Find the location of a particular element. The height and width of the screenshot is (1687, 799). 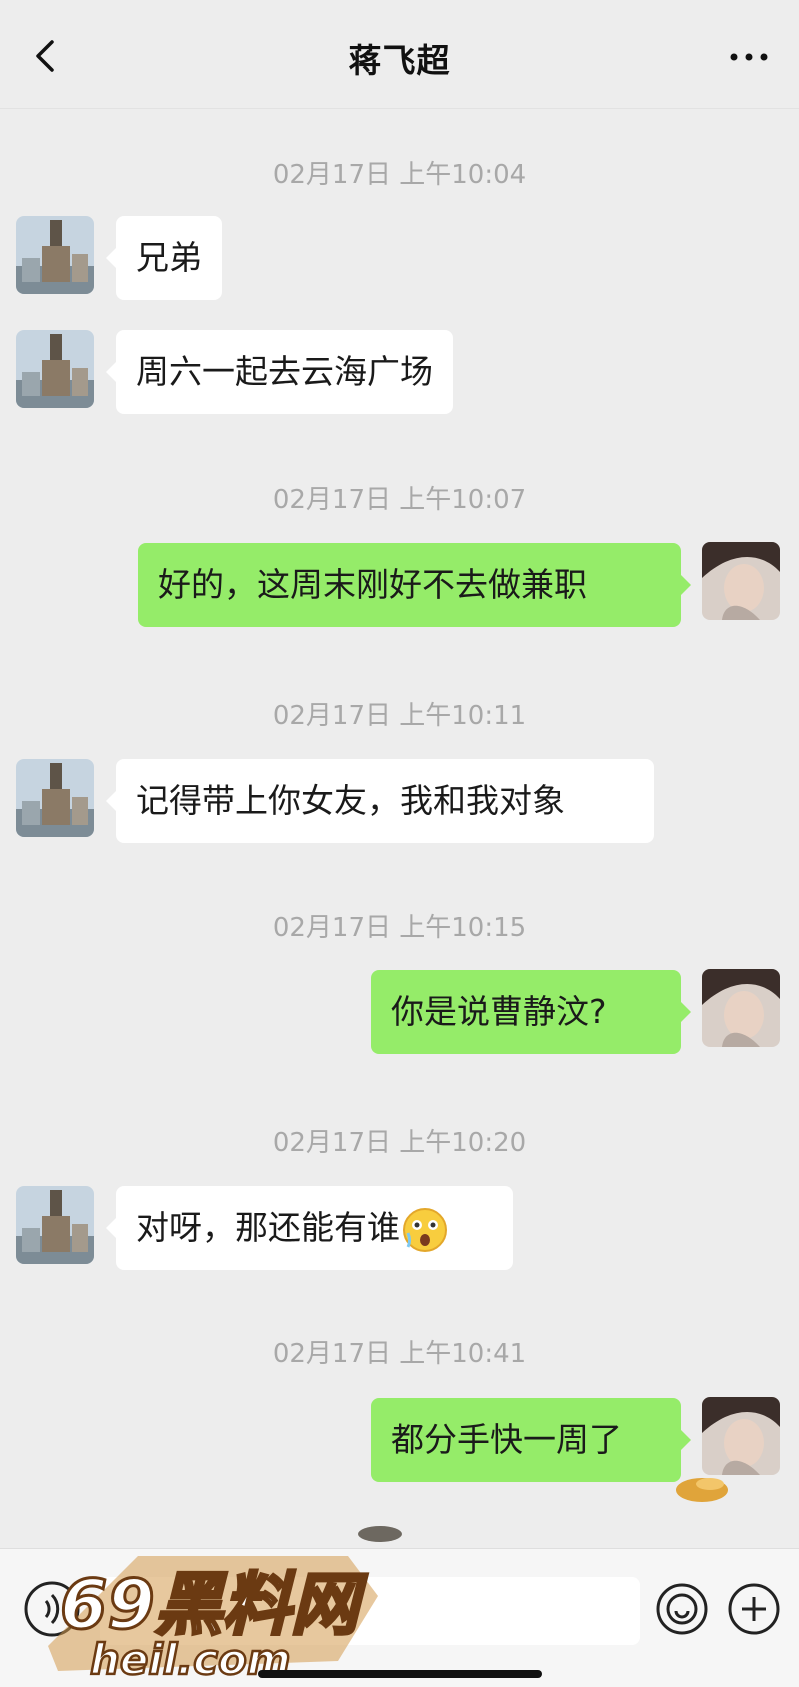

timestamp: 02月17日 上午10:20 is located at coordinates (399, 1143).